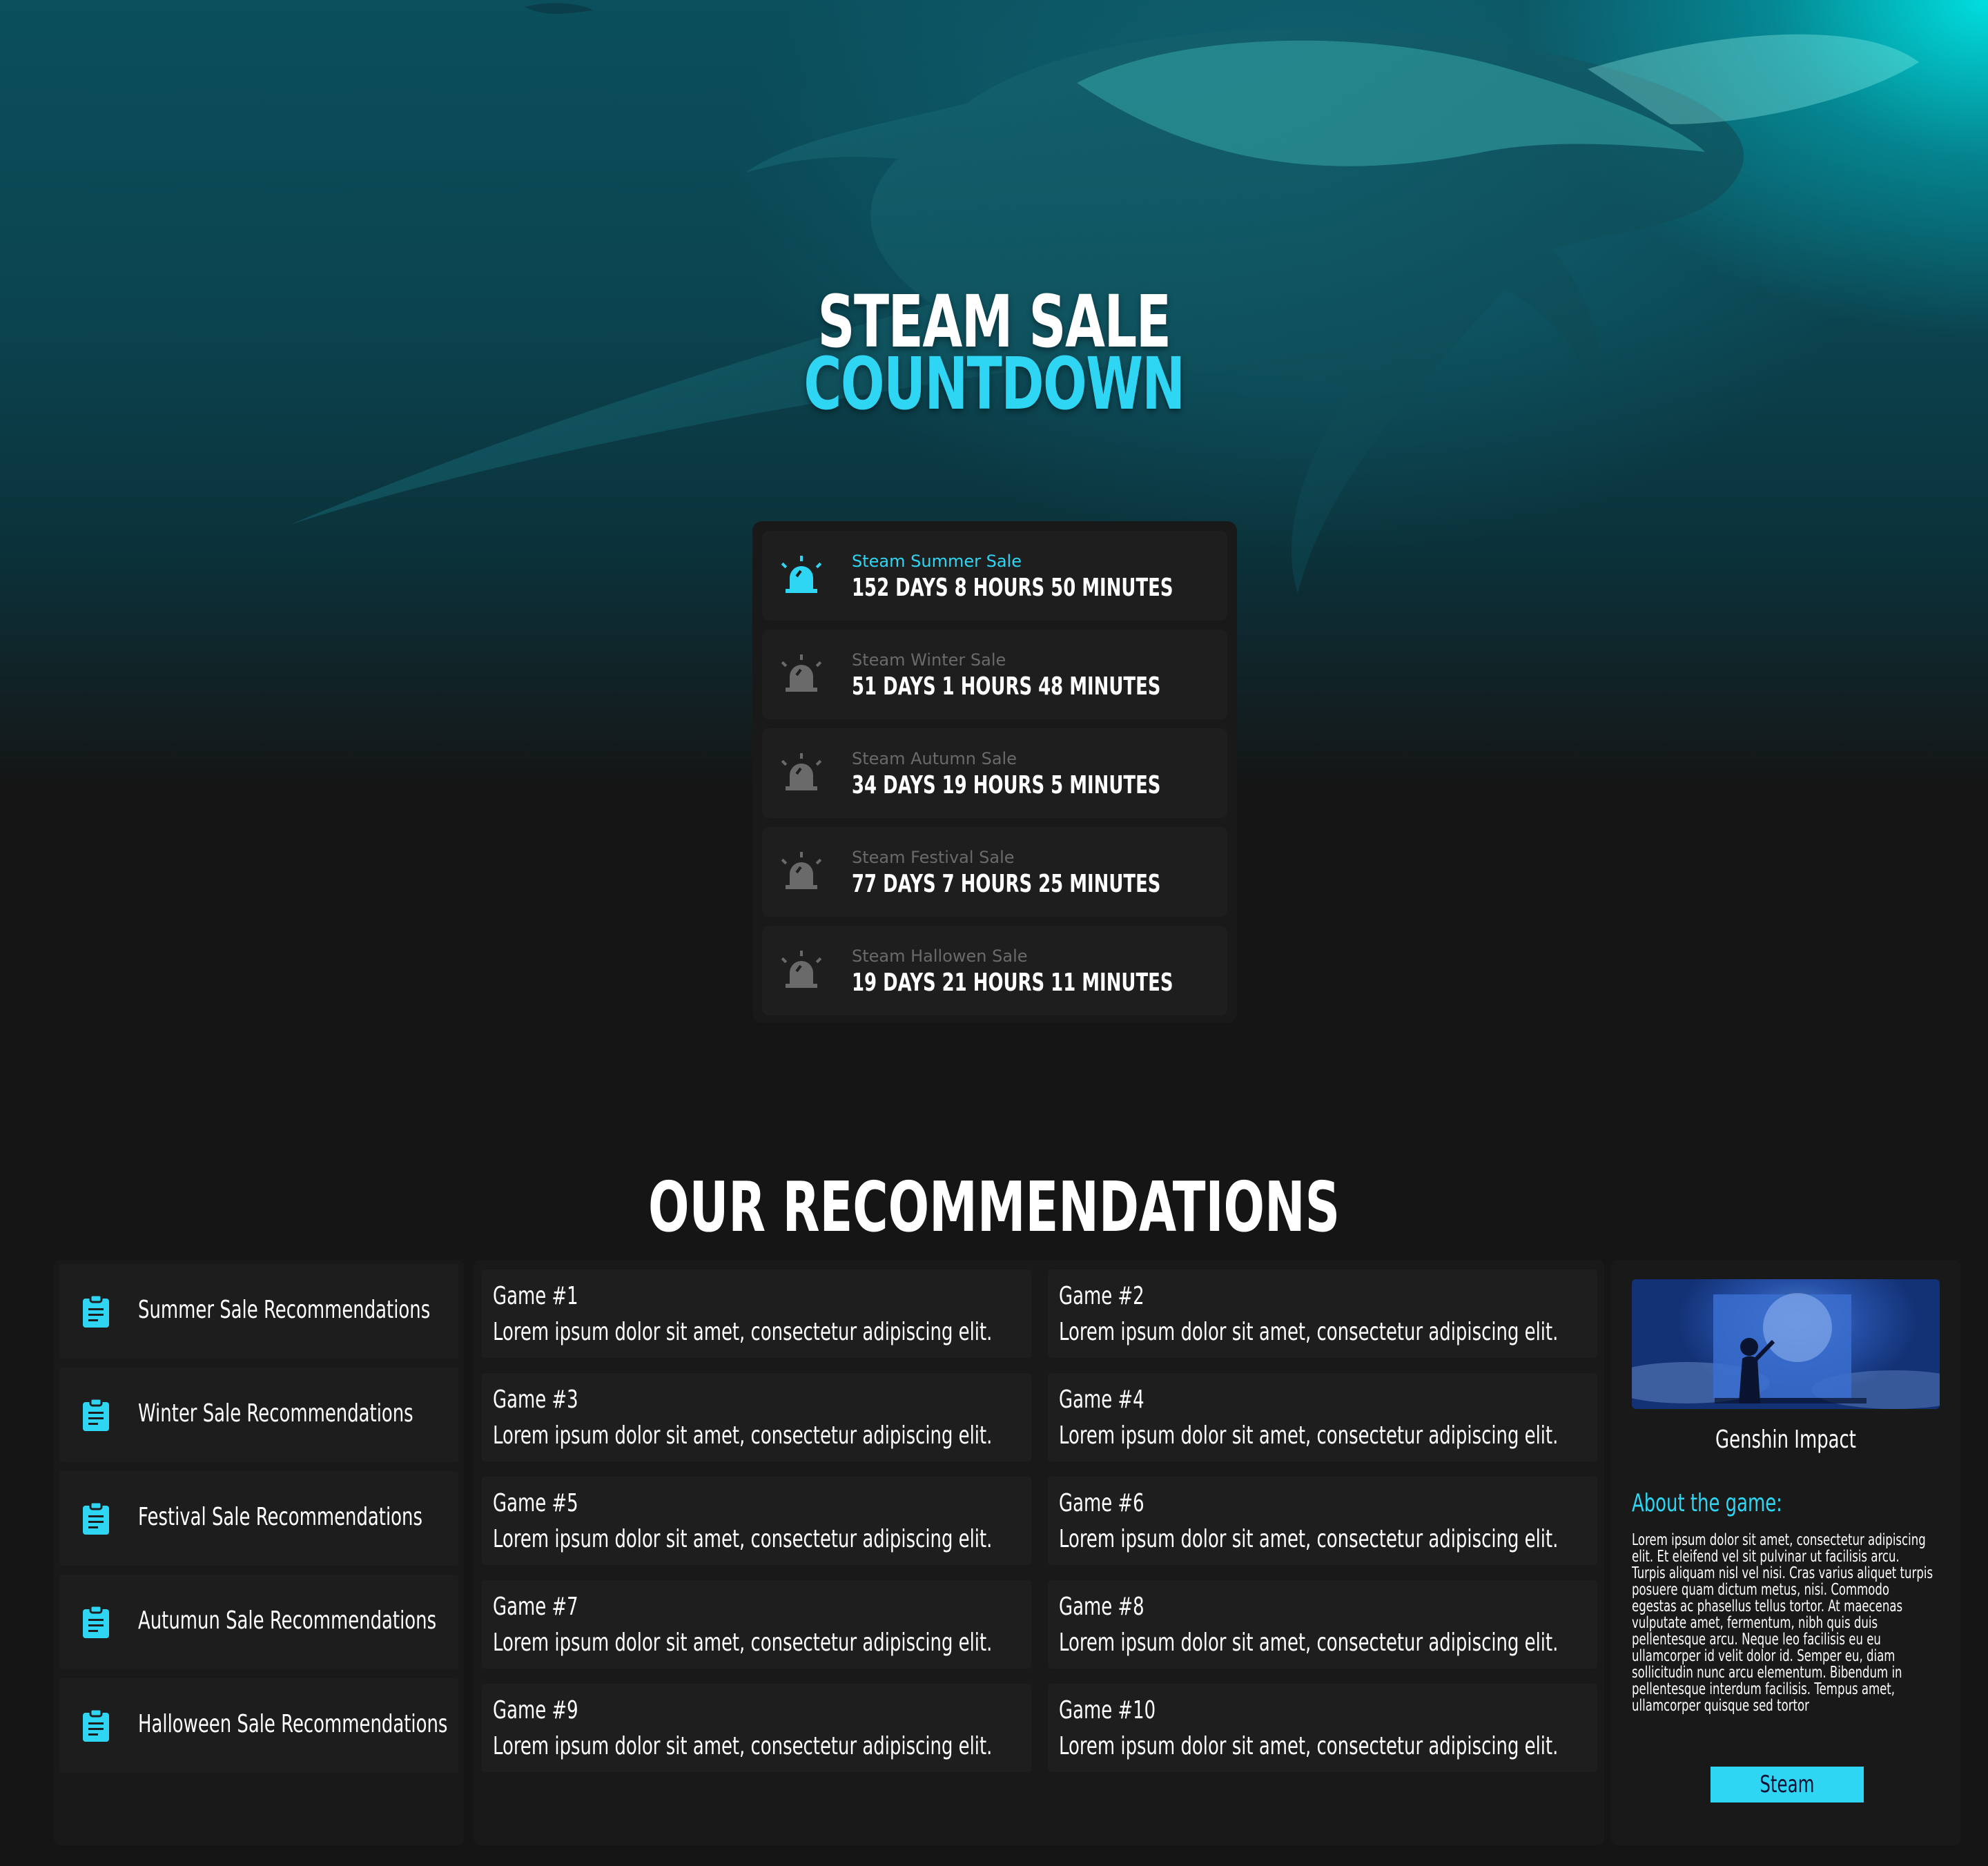 The height and width of the screenshot is (1866, 1988). I want to click on steam-button-label: Steam, so click(1787, 1784).